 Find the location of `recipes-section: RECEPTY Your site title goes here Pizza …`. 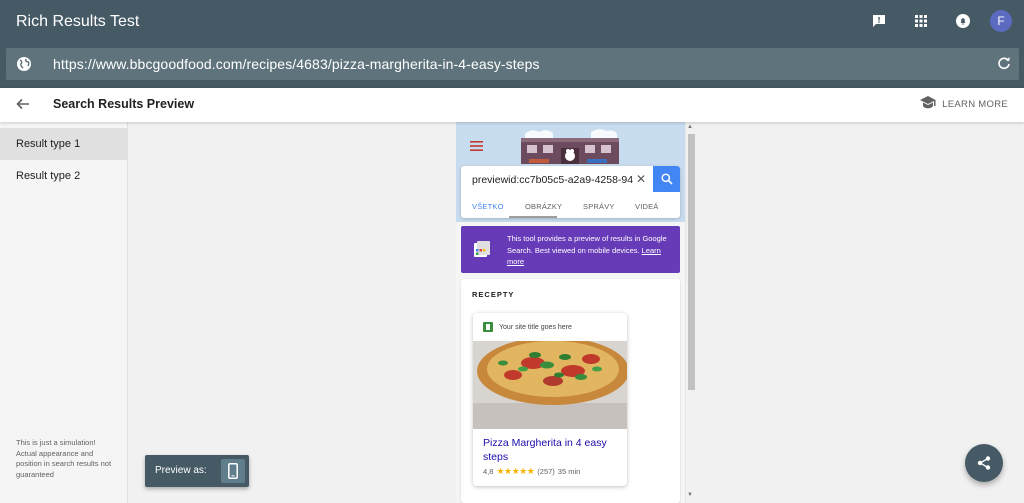

recipes-section: RECEPTY Your site title goes here Pizza … is located at coordinates (570, 391).